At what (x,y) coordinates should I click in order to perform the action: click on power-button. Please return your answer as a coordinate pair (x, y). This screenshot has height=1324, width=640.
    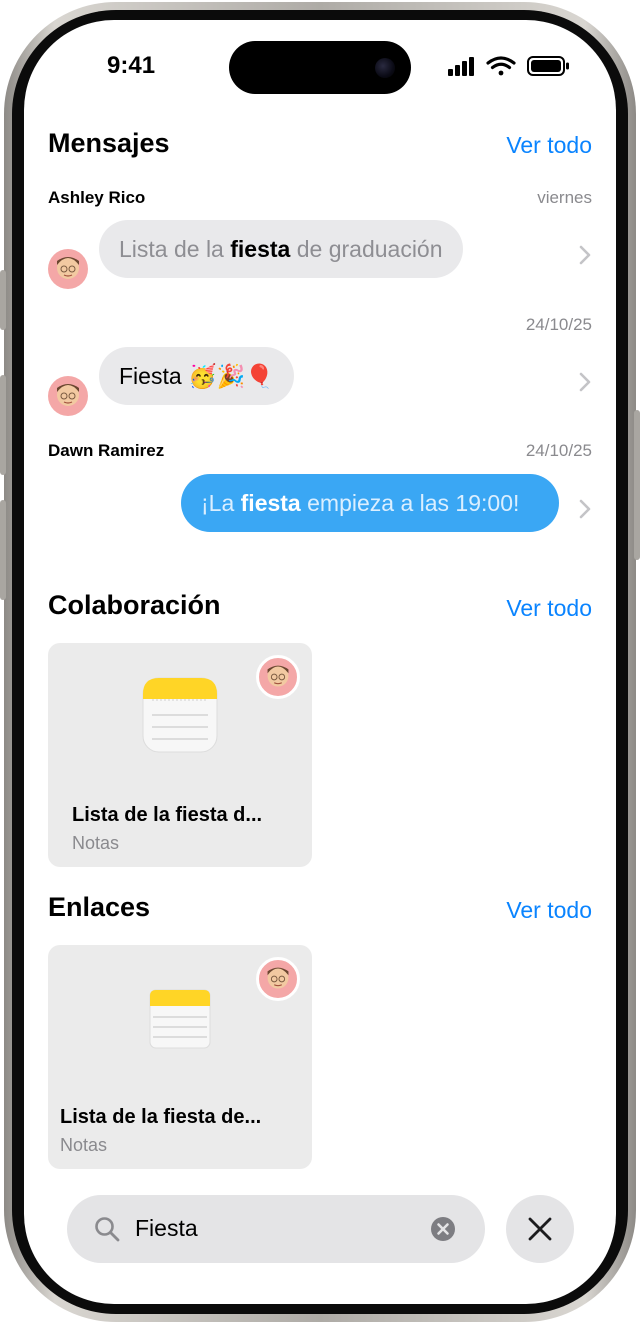
    Looking at the image, I should click on (637, 485).